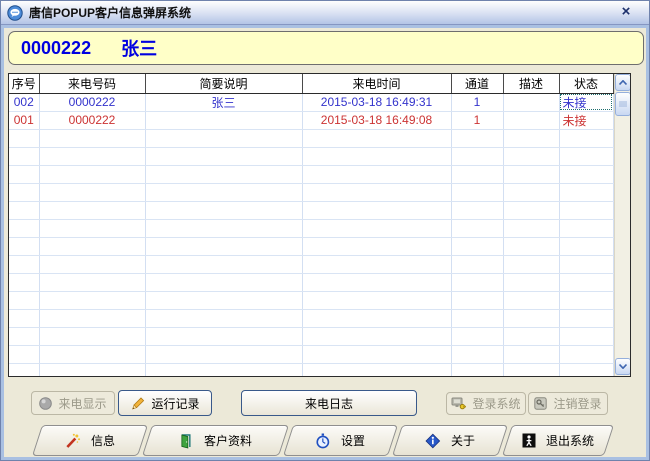 Image resolution: width=650 pixels, height=461 pixels. Describe the element at coordinates (622, 104) in the screenshot. I see `scrollbar-thumb` at that location.